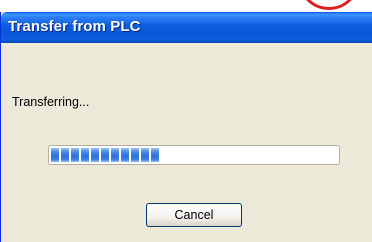  What do you see at coordinates (74, 26) in the screenshot?
I see `window-title: Transfer from PLC` at bounding box center [74, 26].